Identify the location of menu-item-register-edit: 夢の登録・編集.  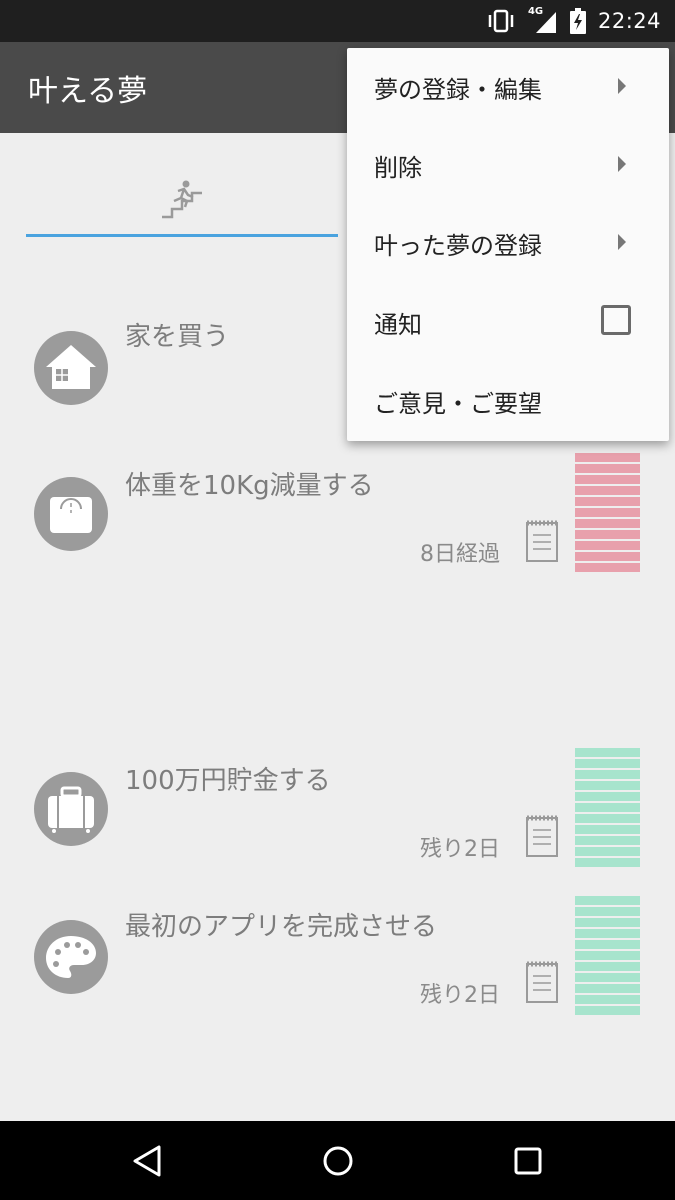
(508, 87).